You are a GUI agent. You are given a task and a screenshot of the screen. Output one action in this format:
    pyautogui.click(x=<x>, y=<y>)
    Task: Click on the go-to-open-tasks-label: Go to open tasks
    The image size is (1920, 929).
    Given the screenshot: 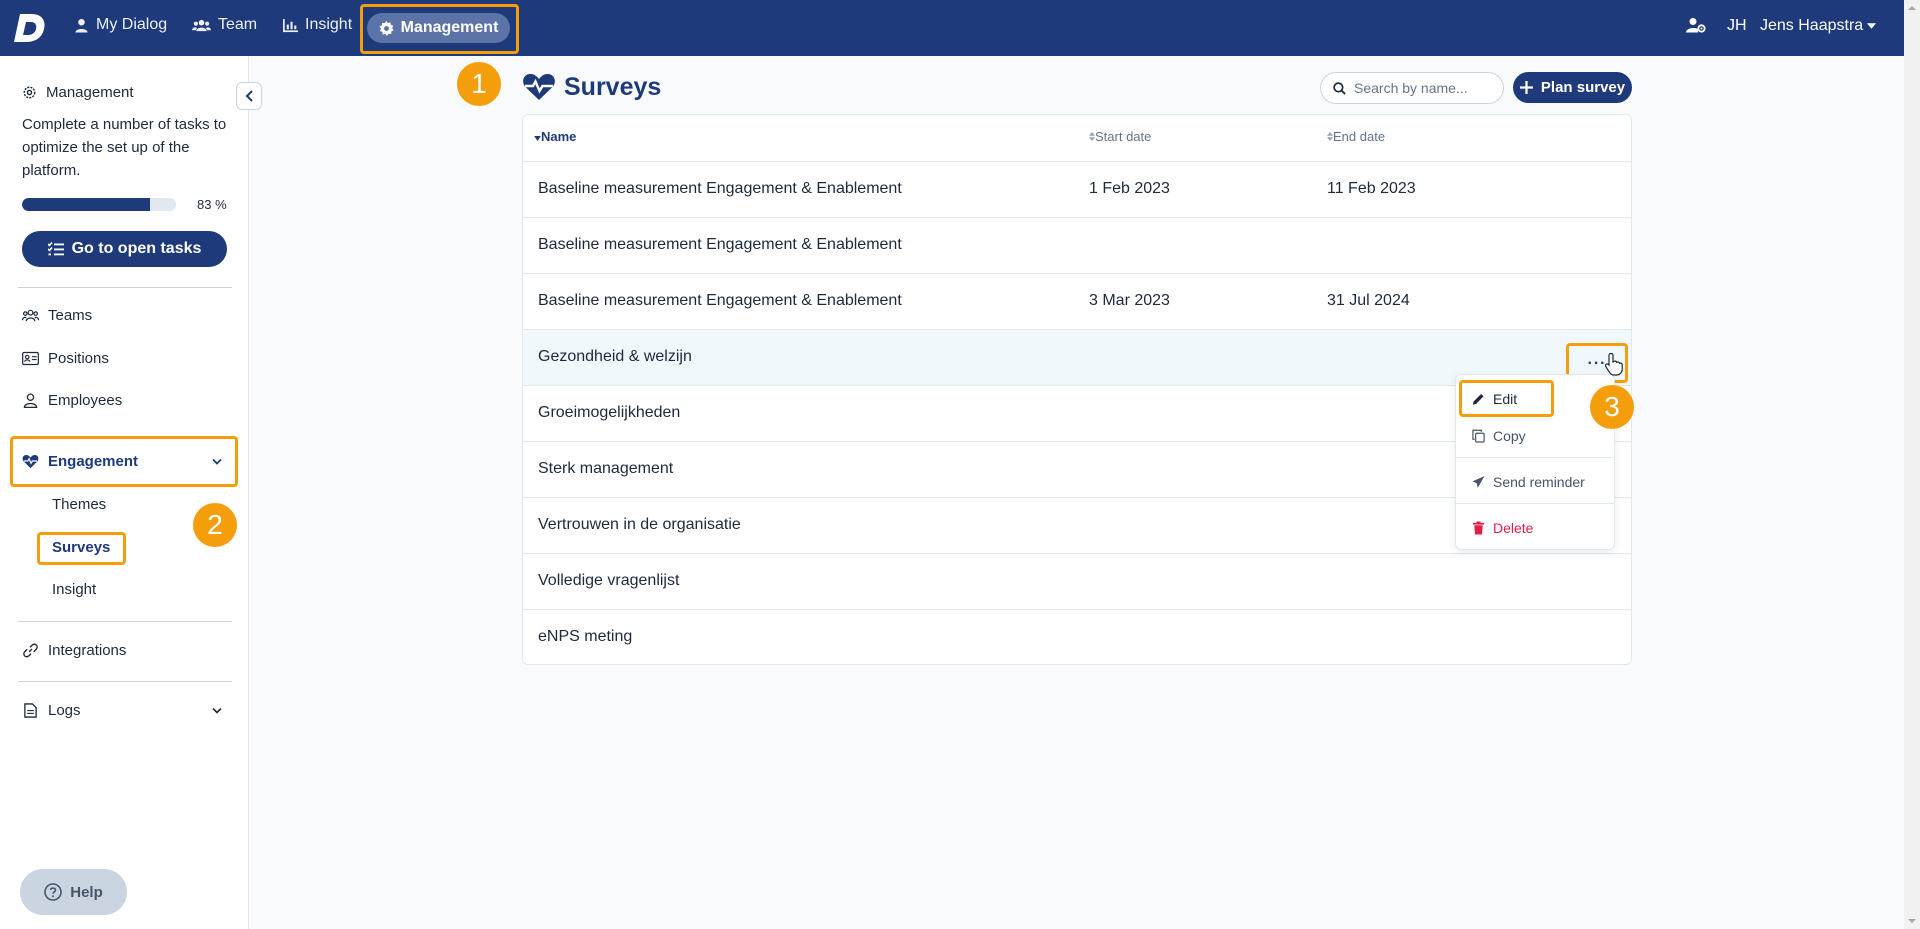 What is the action you would take?
    pyautogui.click(x=136, y=248)
    